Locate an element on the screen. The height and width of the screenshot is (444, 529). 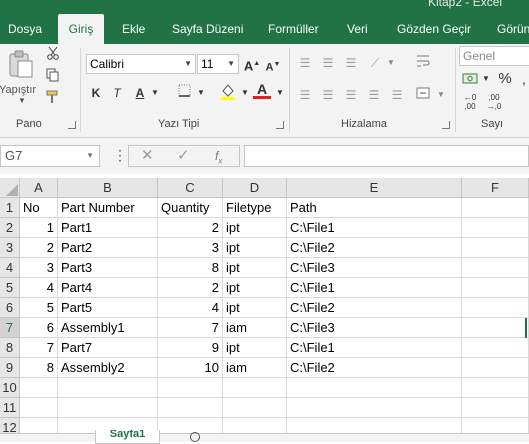
row-header-6: 6 is located at coordinates (10, 308).